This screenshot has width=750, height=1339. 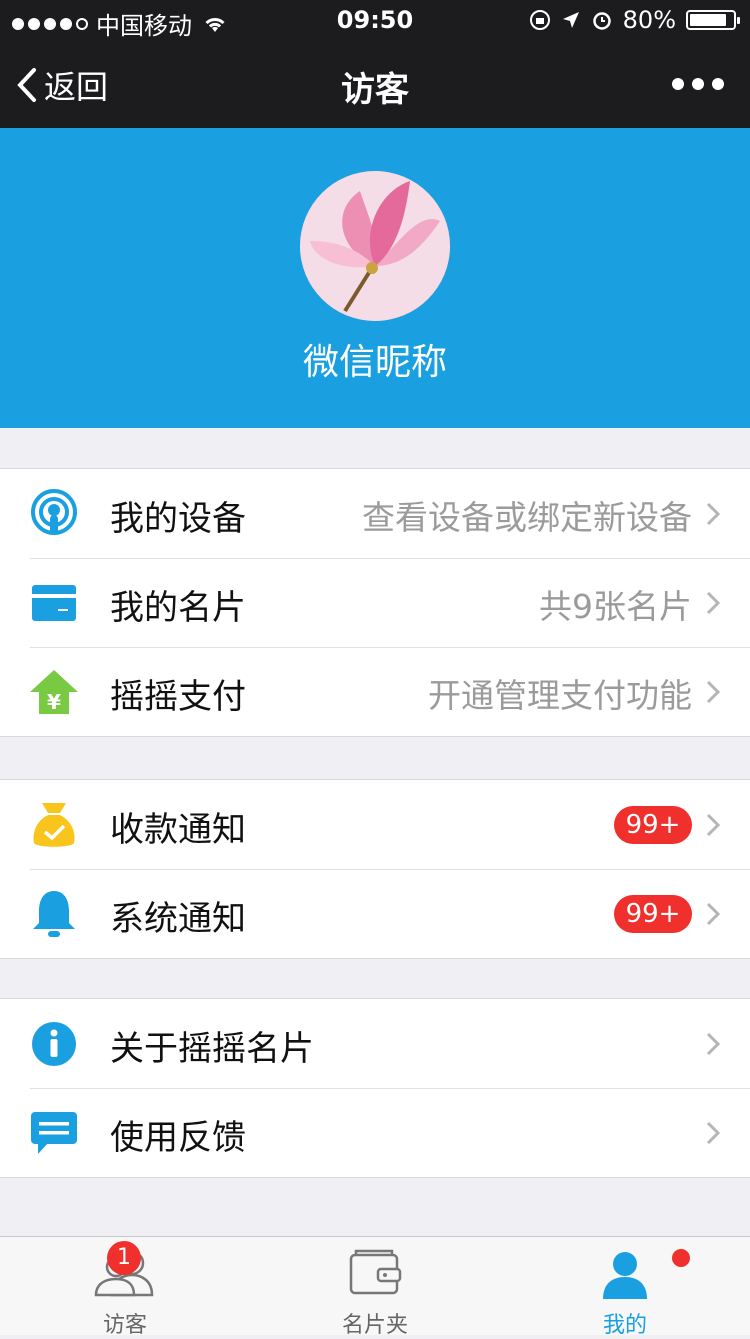 What do you see at coordinates (375, 691) in the screenshot?
I see `list-item-shake-pay: ¥ 摇摇支付 开通管理支付功能` at bounding box center [375, 691].